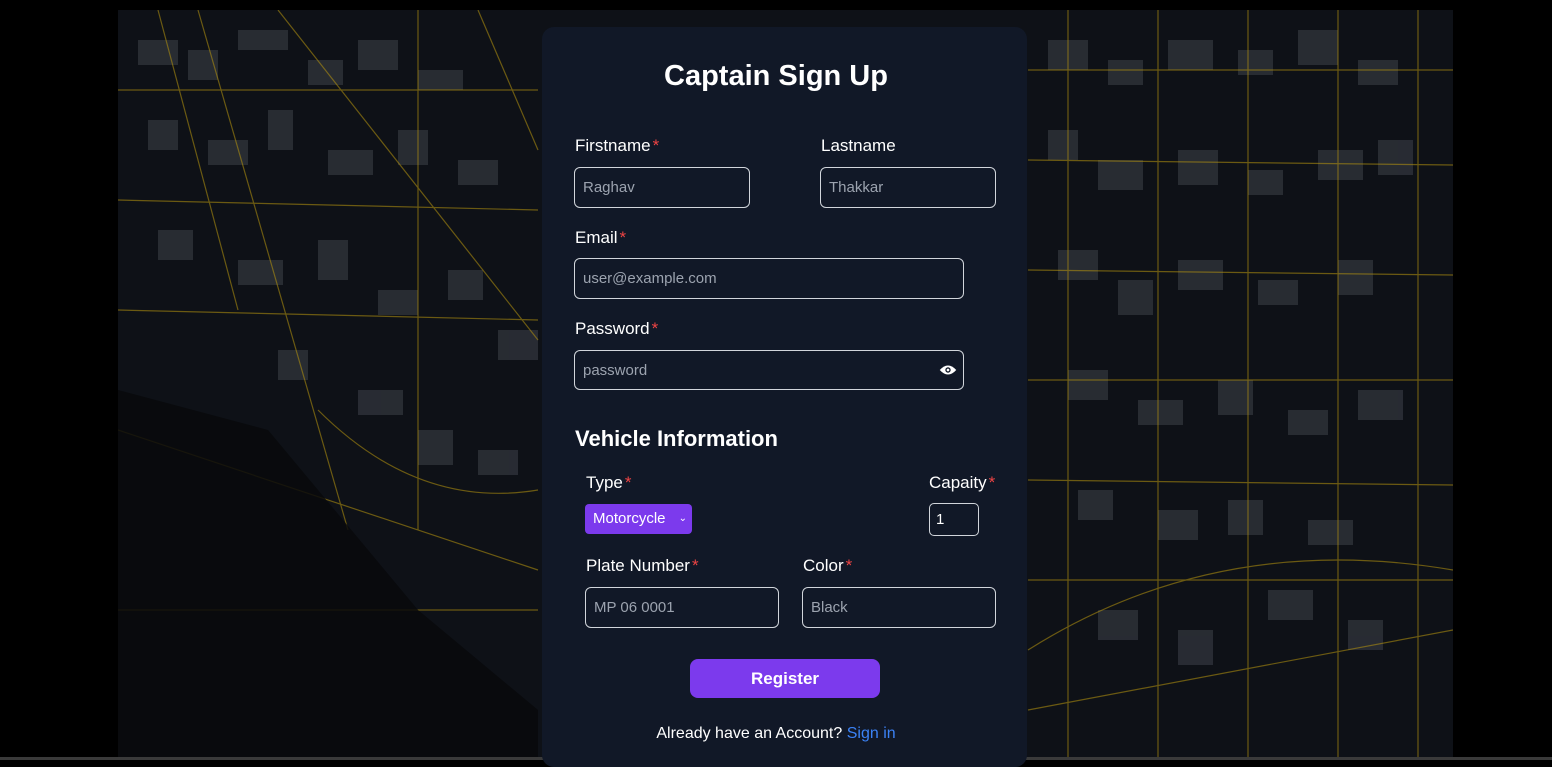  I want to click on plate-number-input, so click(682, 607).